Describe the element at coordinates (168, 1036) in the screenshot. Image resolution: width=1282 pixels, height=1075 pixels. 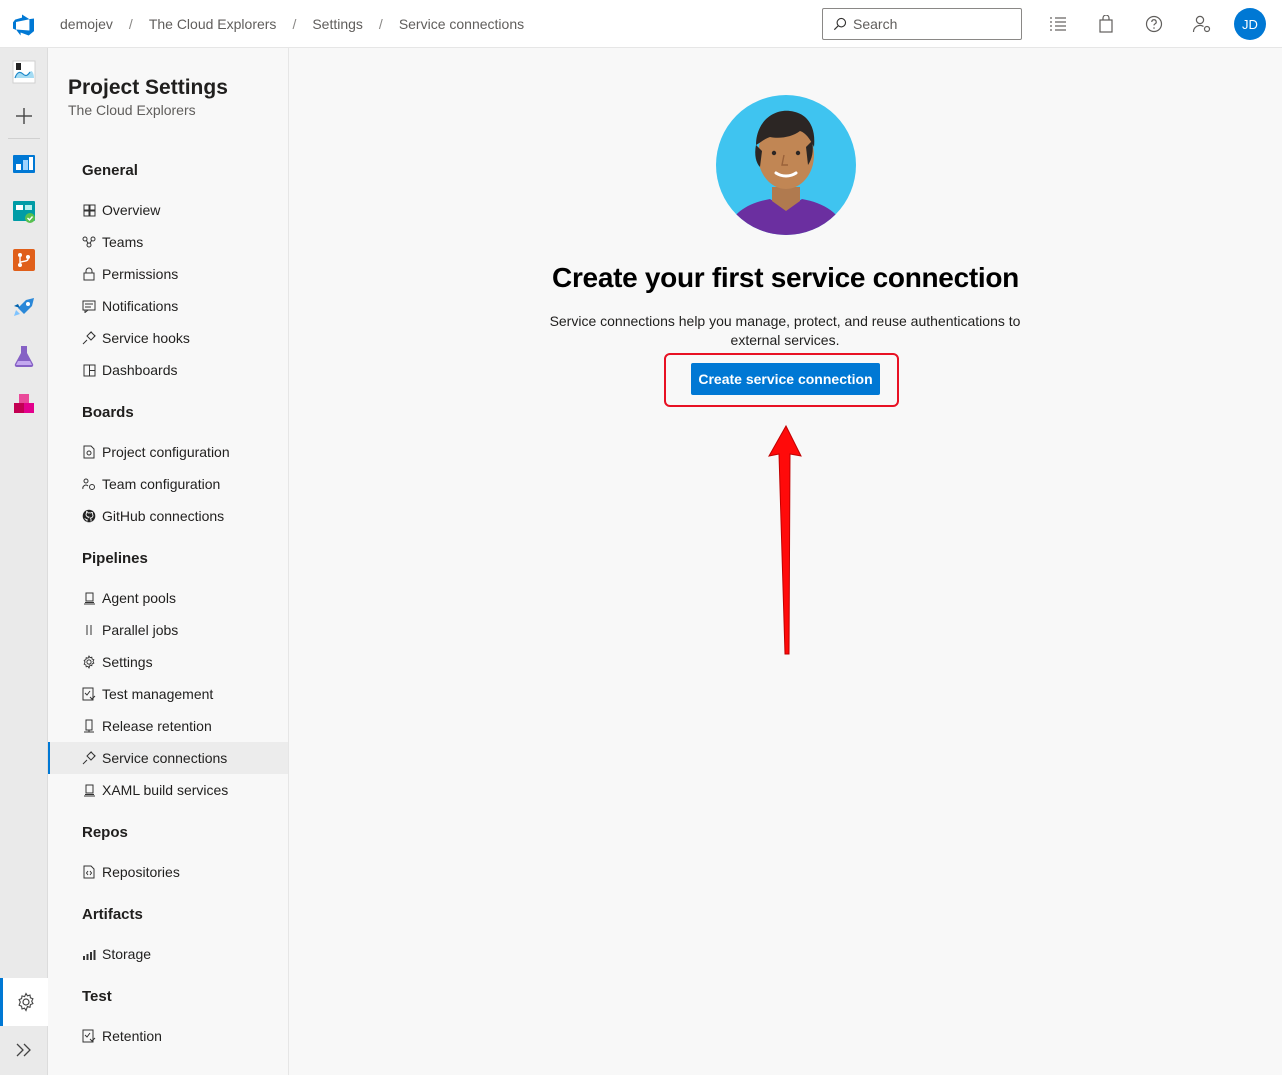
I see `nav-item-retention: Retention` at that location.